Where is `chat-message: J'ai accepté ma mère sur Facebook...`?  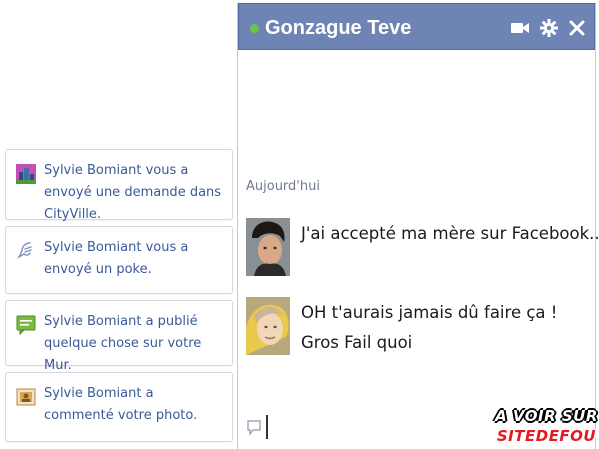 chat-message: J'ai accepté ma mère sur Facebook... is located at coordinates (422, 248).